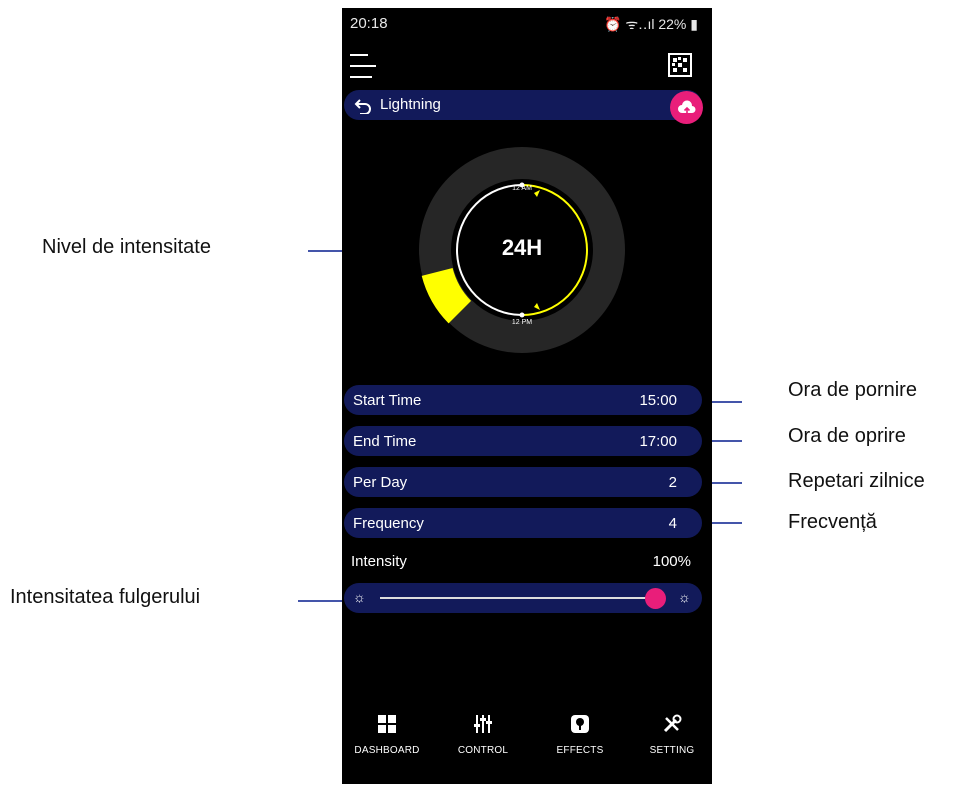 The width and height of the screenshot is (957, 790). Describe the element at coordinates (126, 247) in the screenshot. I see `callout-intensity-level: Nivel de intensitate` at that location.